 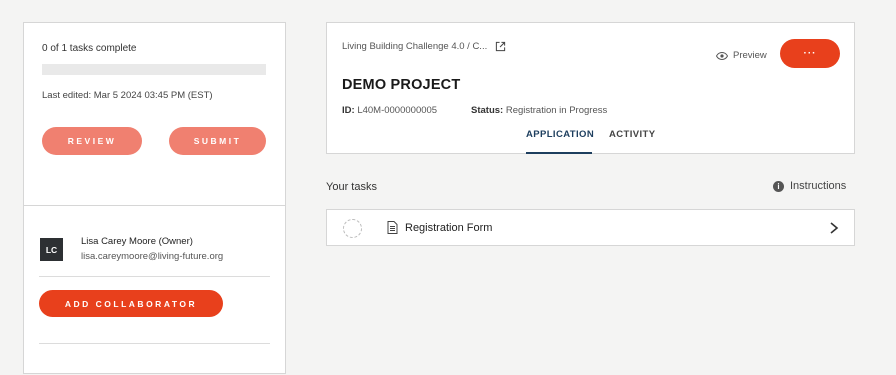 What do you see at coordinates (348, 110) in the screenshot?
I see `project-id-label: ID:` at bounding box center [348, 110].